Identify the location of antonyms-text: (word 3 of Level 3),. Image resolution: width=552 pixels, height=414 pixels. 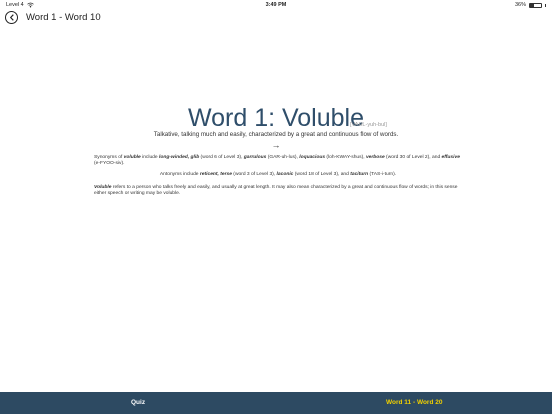
(254, 174).